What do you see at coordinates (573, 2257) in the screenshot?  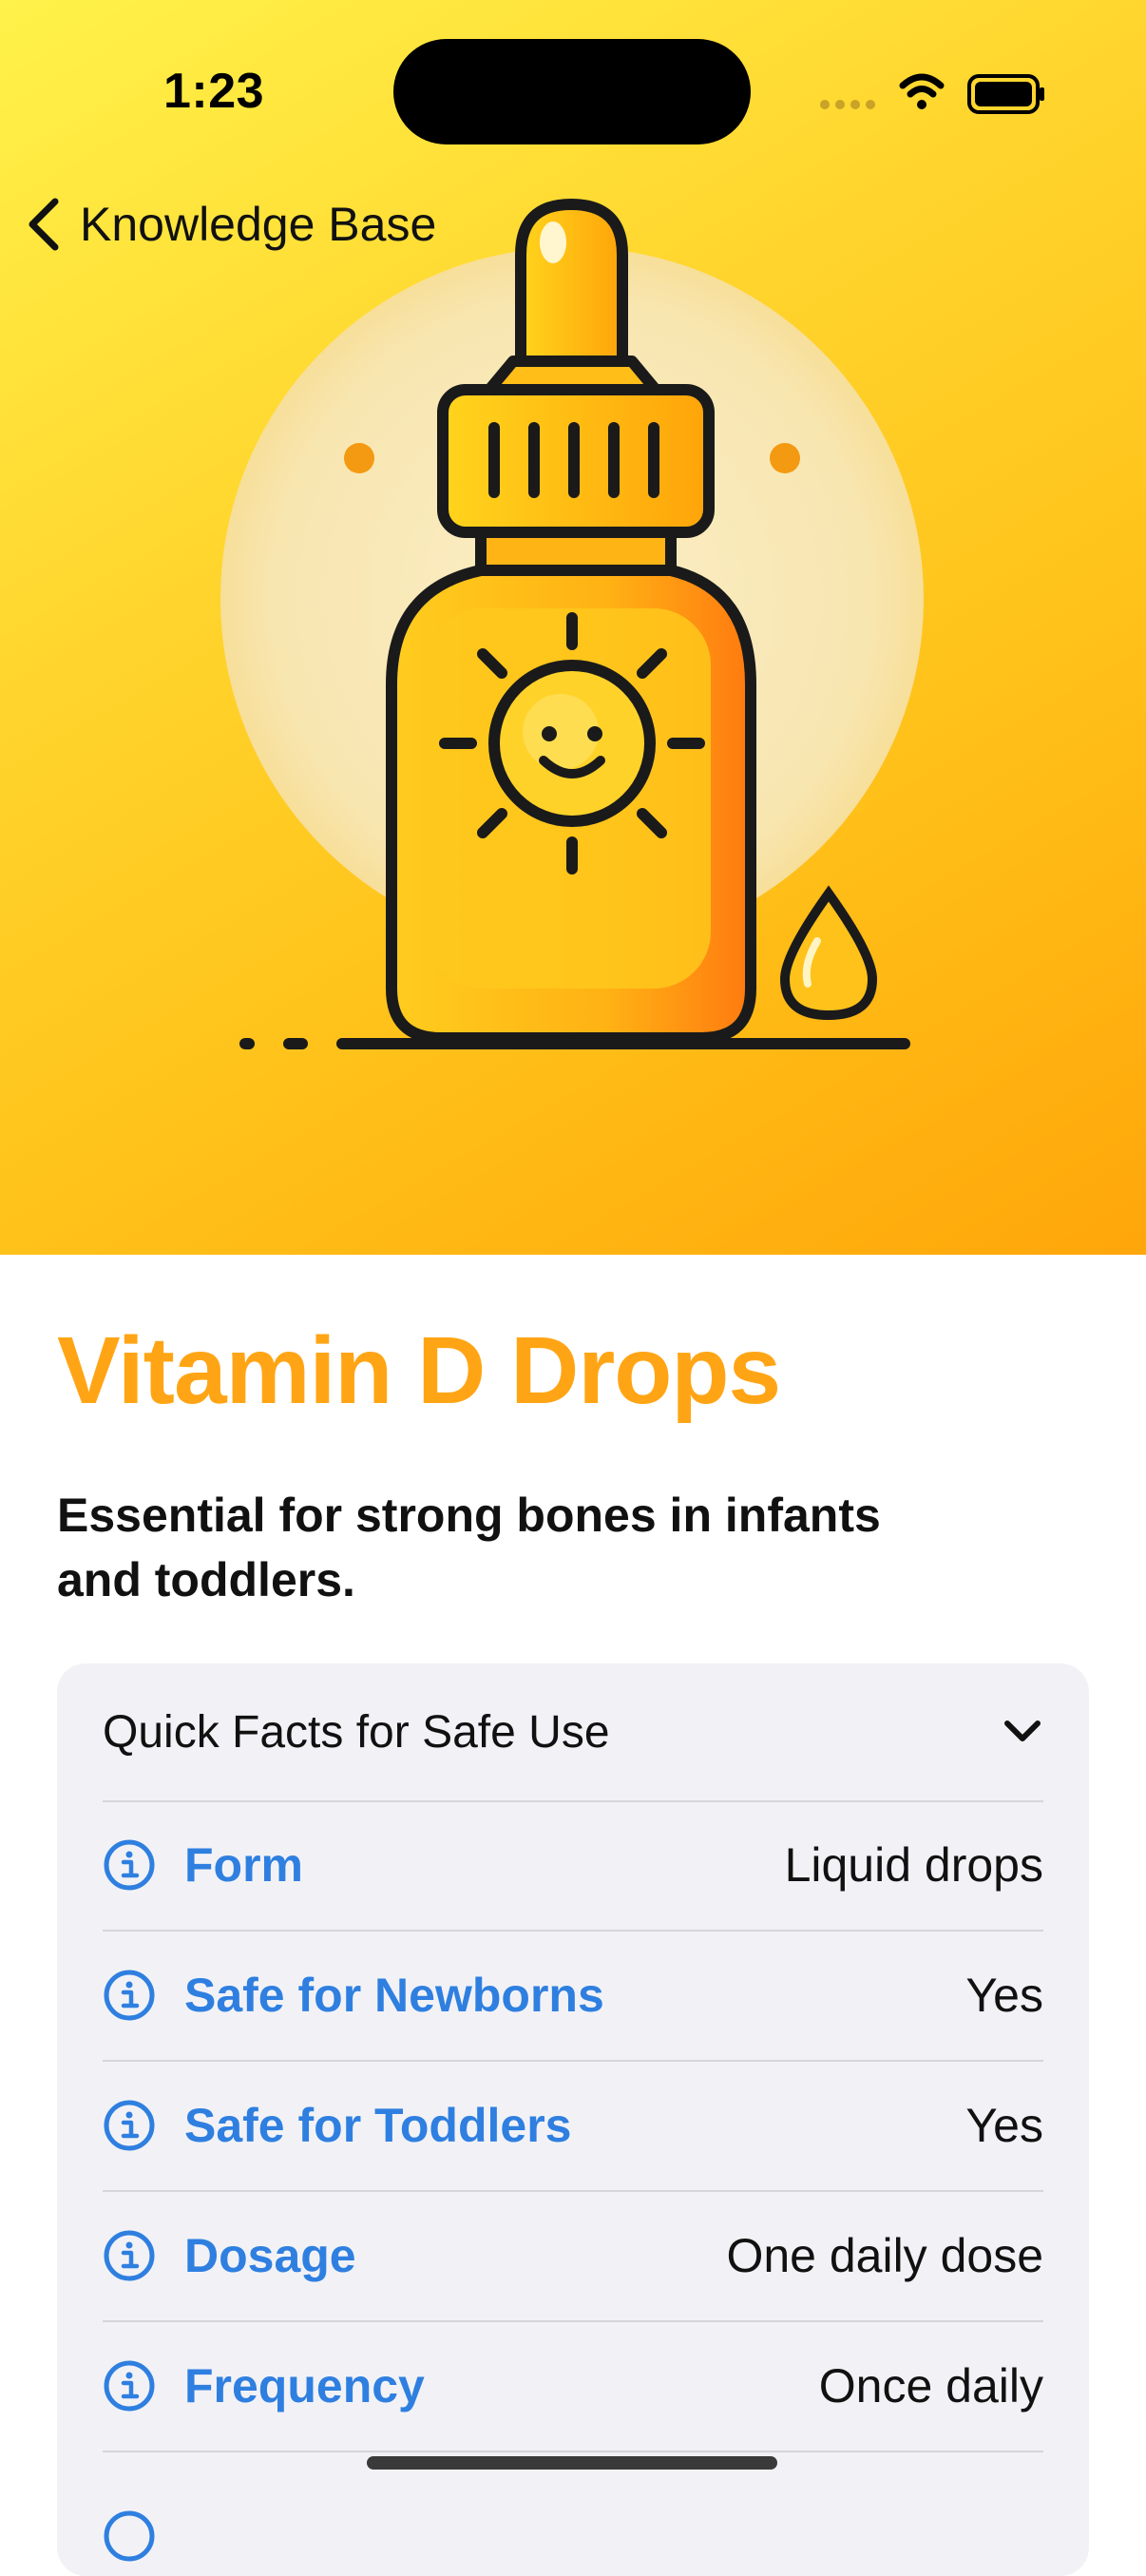 I see `fact-row-dosage: Dosage One daily dose` at bounding box center [573, 2257].